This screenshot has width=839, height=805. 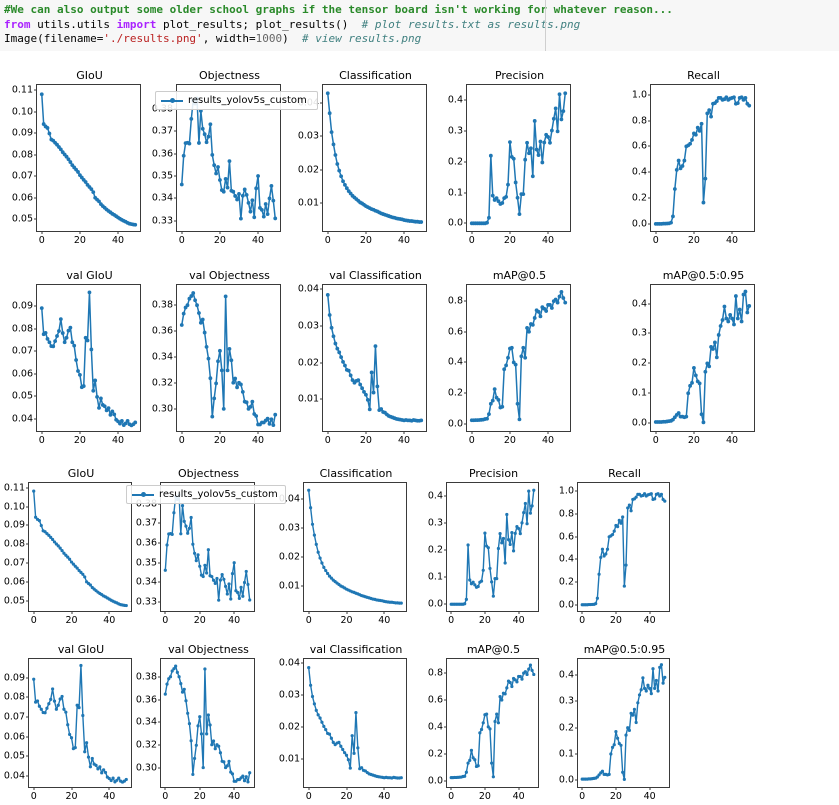 What do you see at coordinates (229, 75) in the screenshot?
I see `chart-title-objectness: Objectness` at bounding box center [229, 75].